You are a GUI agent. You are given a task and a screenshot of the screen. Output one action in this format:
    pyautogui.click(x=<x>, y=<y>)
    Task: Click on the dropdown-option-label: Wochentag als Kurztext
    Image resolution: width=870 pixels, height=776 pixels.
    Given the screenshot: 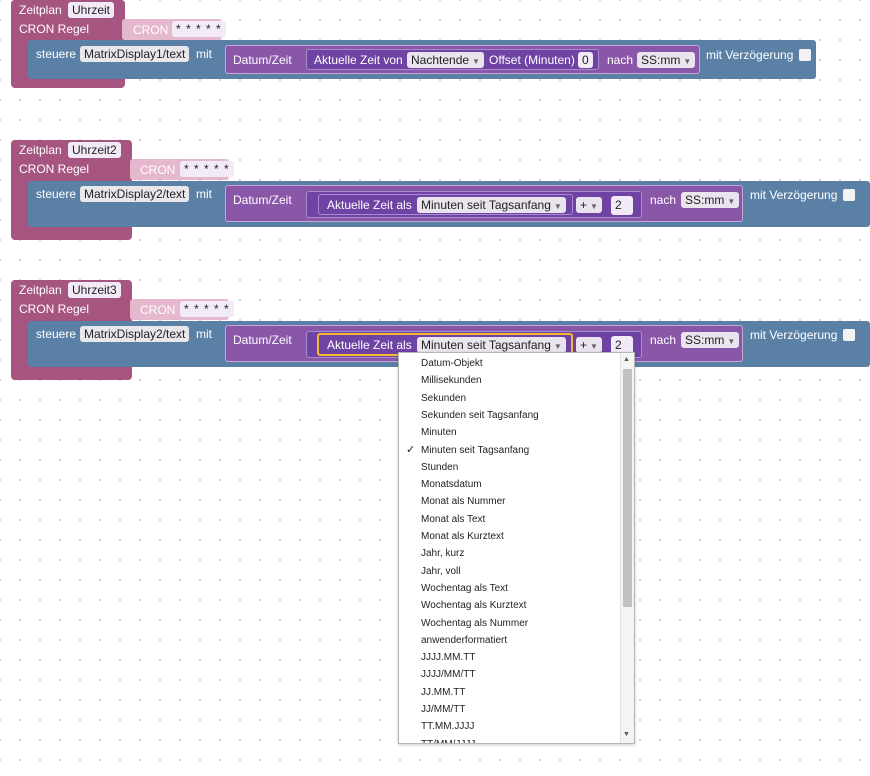 What is the action you would take?
    pyautogui.click(x=474, y=606)
    